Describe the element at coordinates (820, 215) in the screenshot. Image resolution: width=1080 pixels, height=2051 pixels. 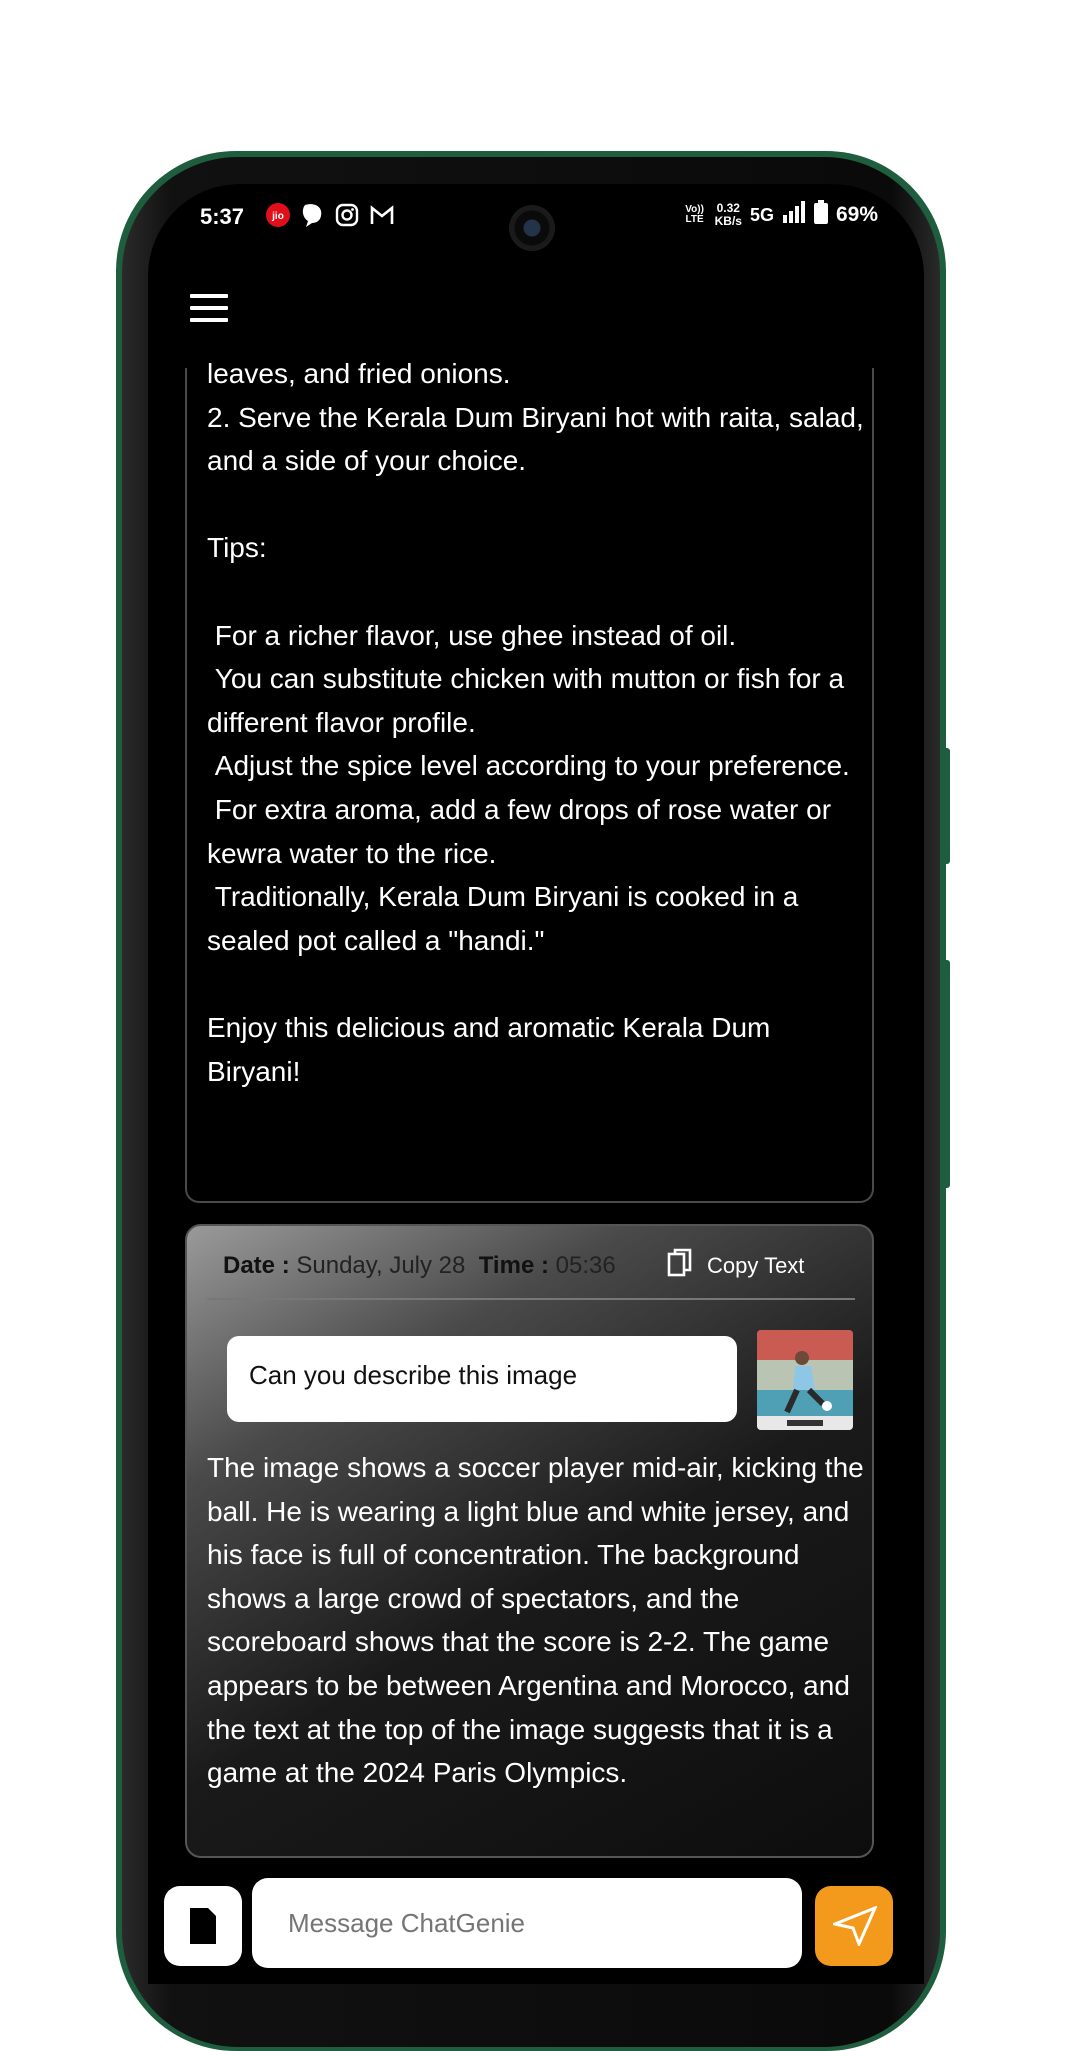
I see `battery-icon` at that location.